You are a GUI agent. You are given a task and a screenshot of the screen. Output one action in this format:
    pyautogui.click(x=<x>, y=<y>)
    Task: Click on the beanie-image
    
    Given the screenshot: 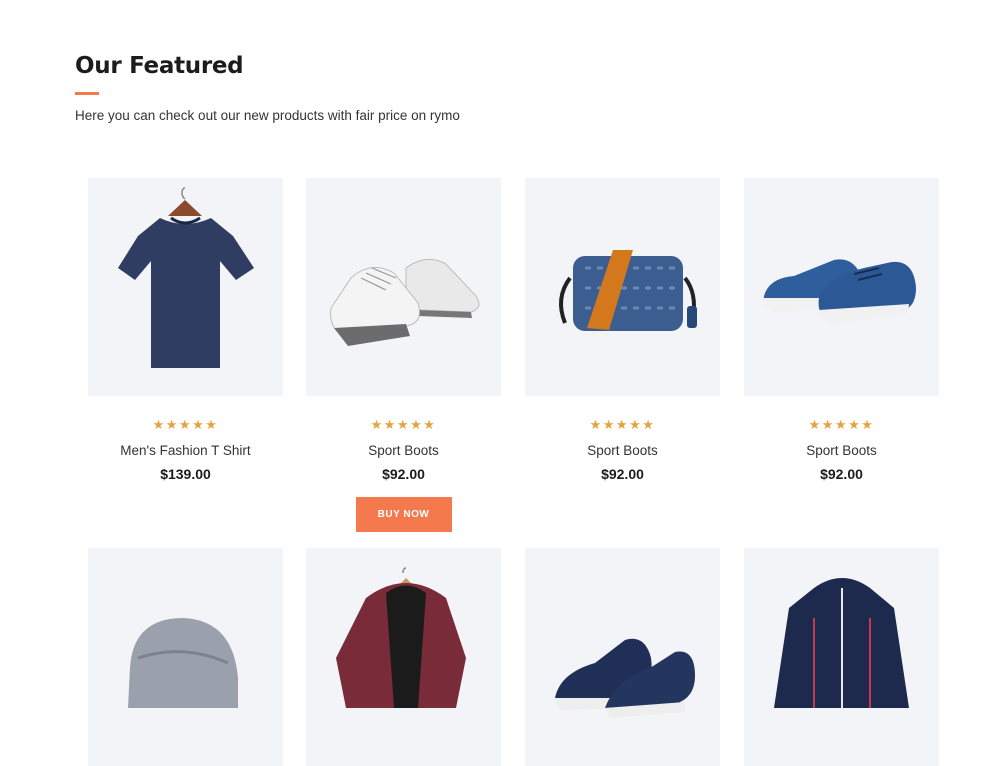 What is the action you would take?
    pyautogui.click(x=183, y=663)
    